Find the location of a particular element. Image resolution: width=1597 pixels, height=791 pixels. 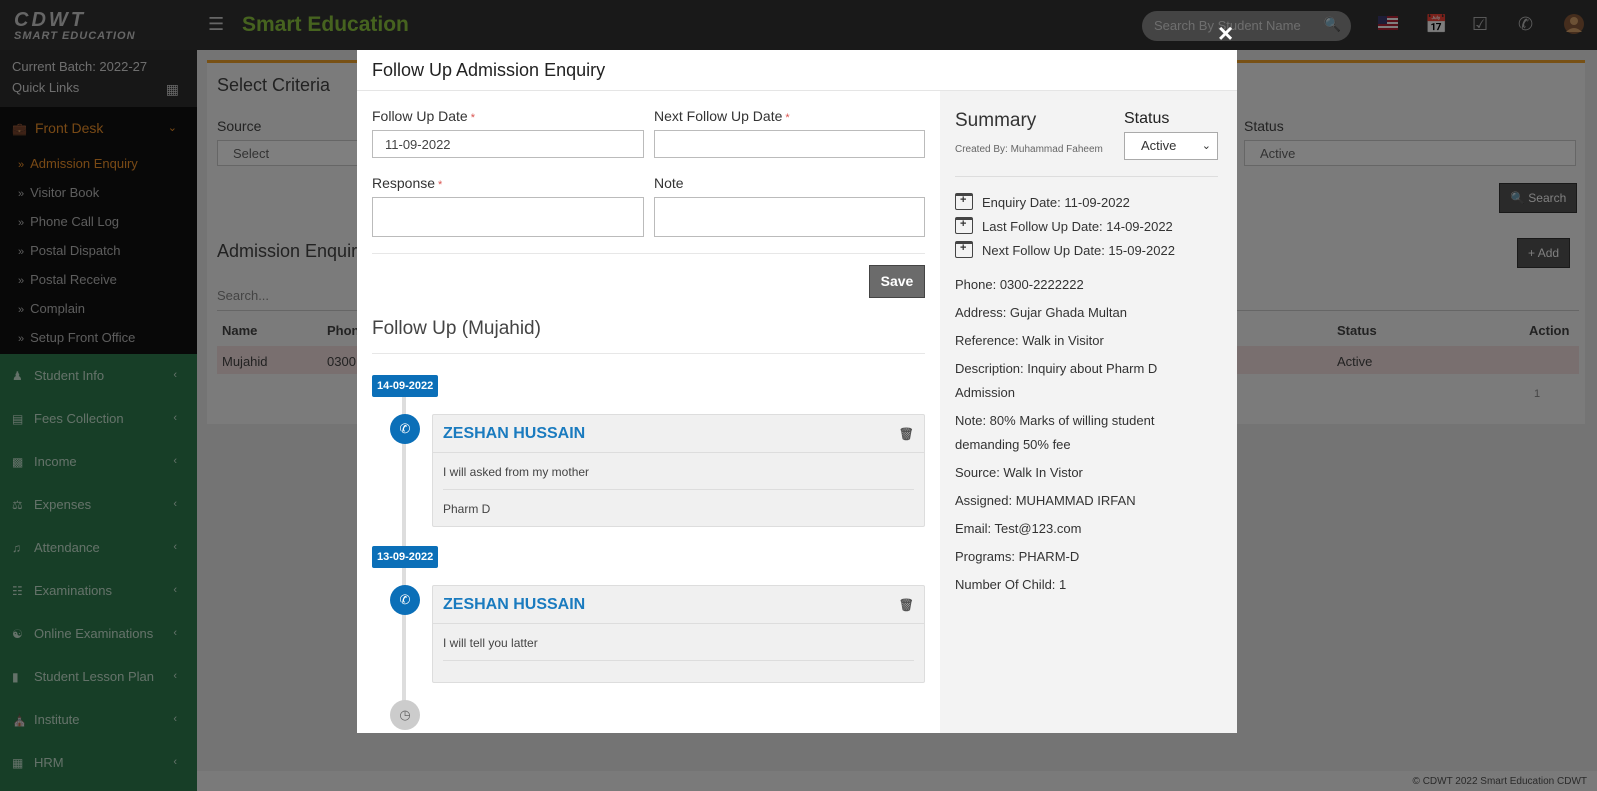

note-label: Note is located at coordinates (669, 183).